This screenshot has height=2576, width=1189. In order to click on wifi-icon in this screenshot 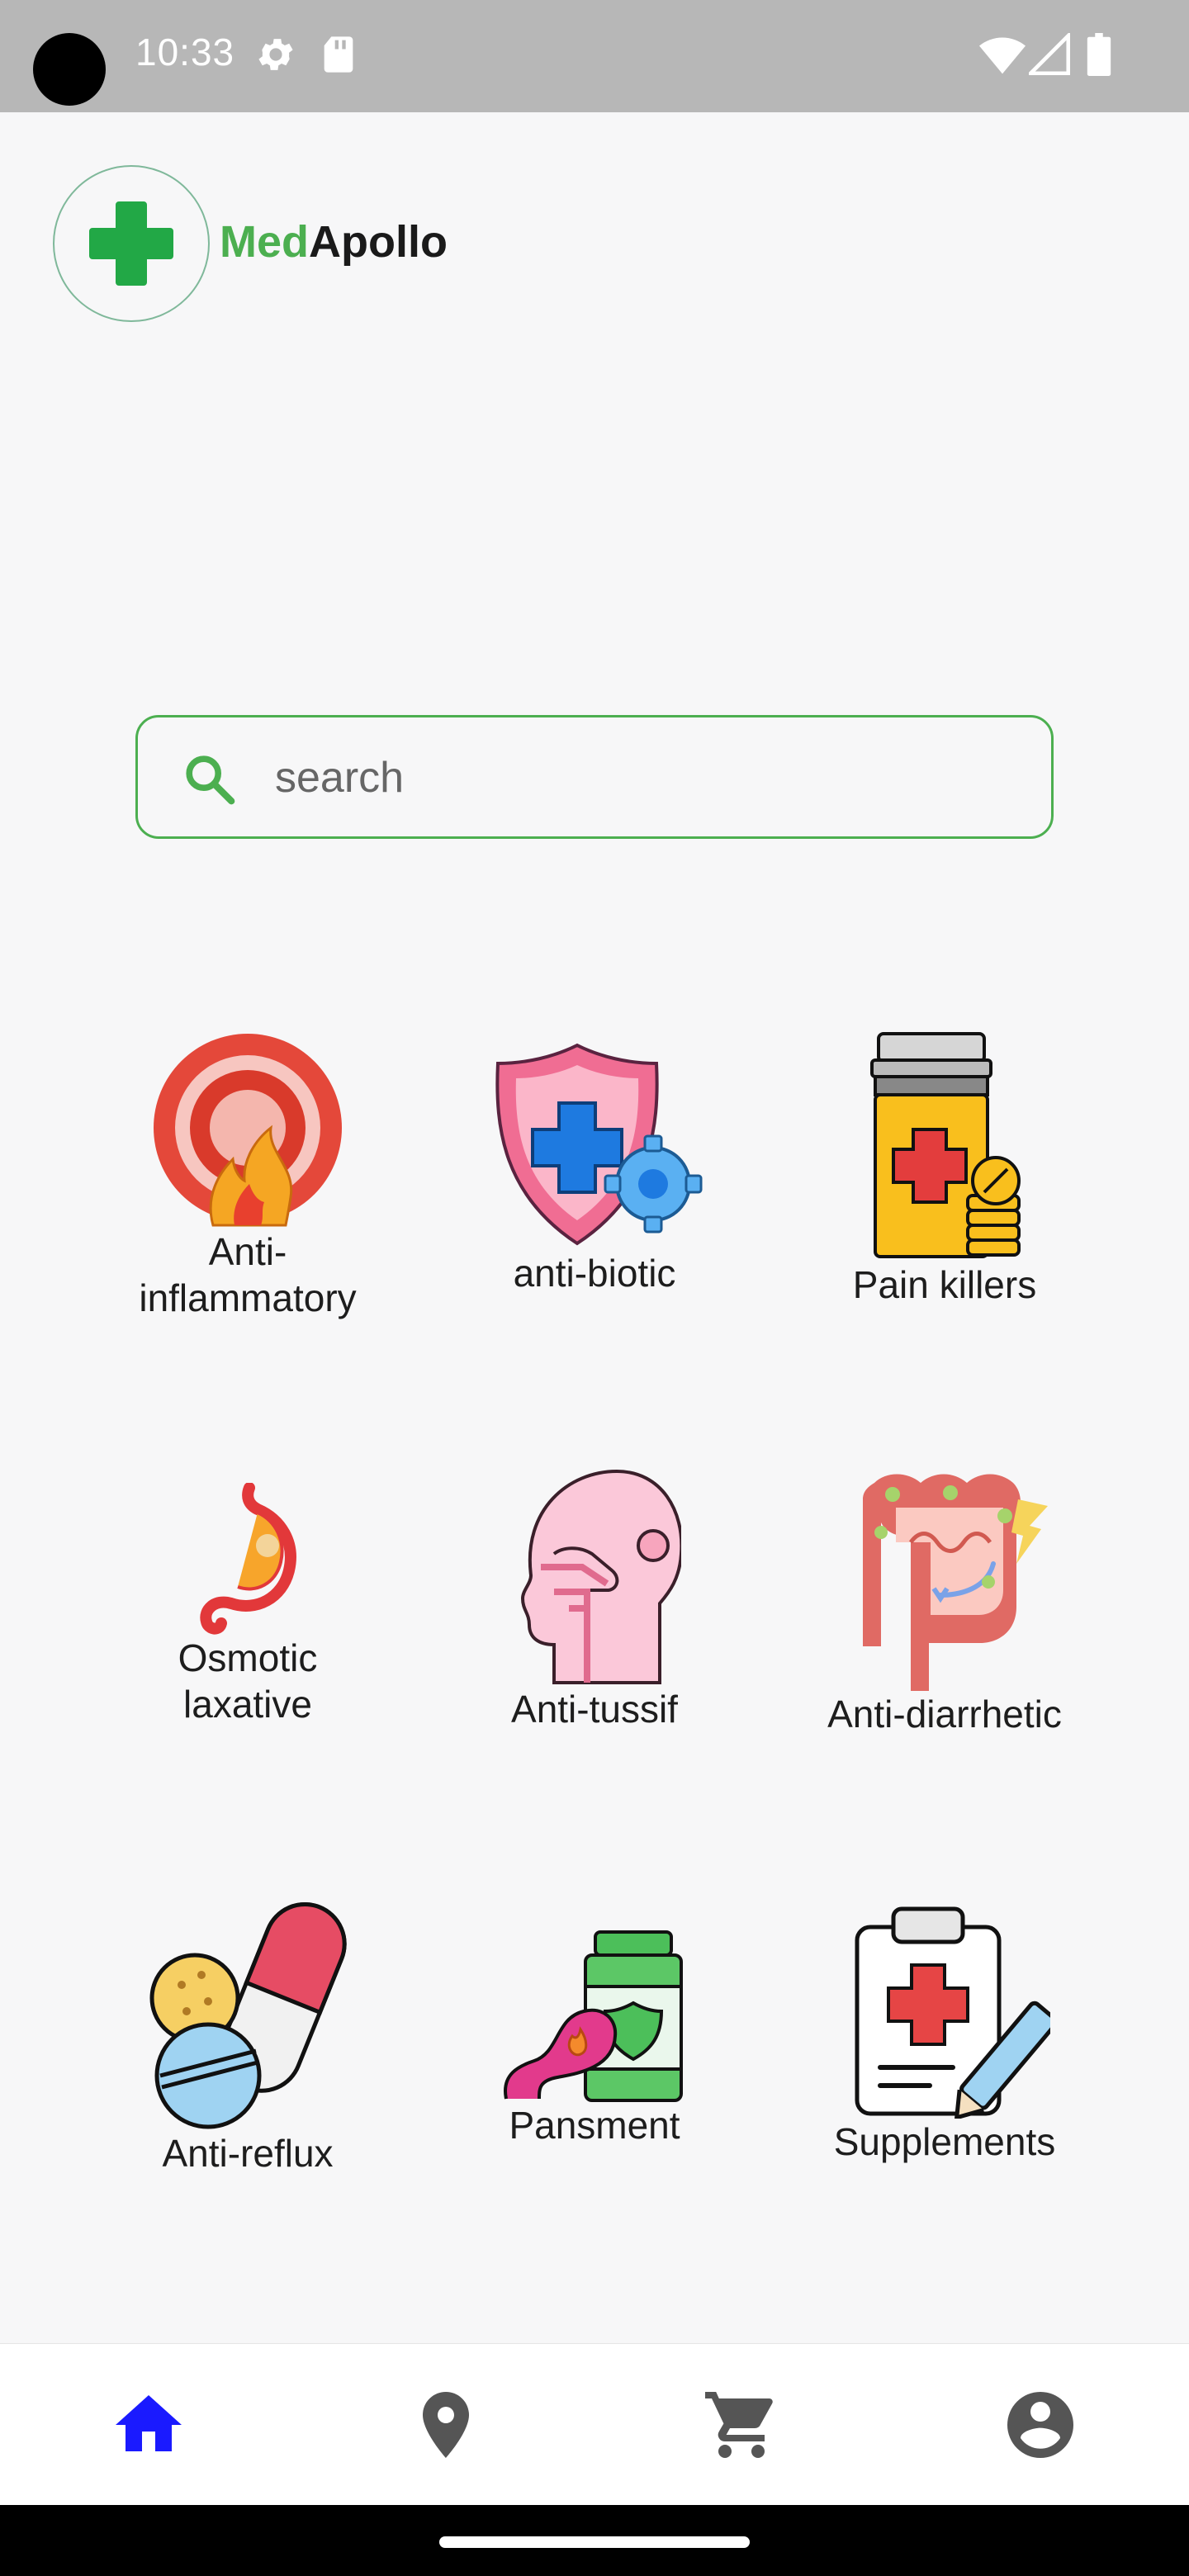, I will do `click(1002, 55)`.